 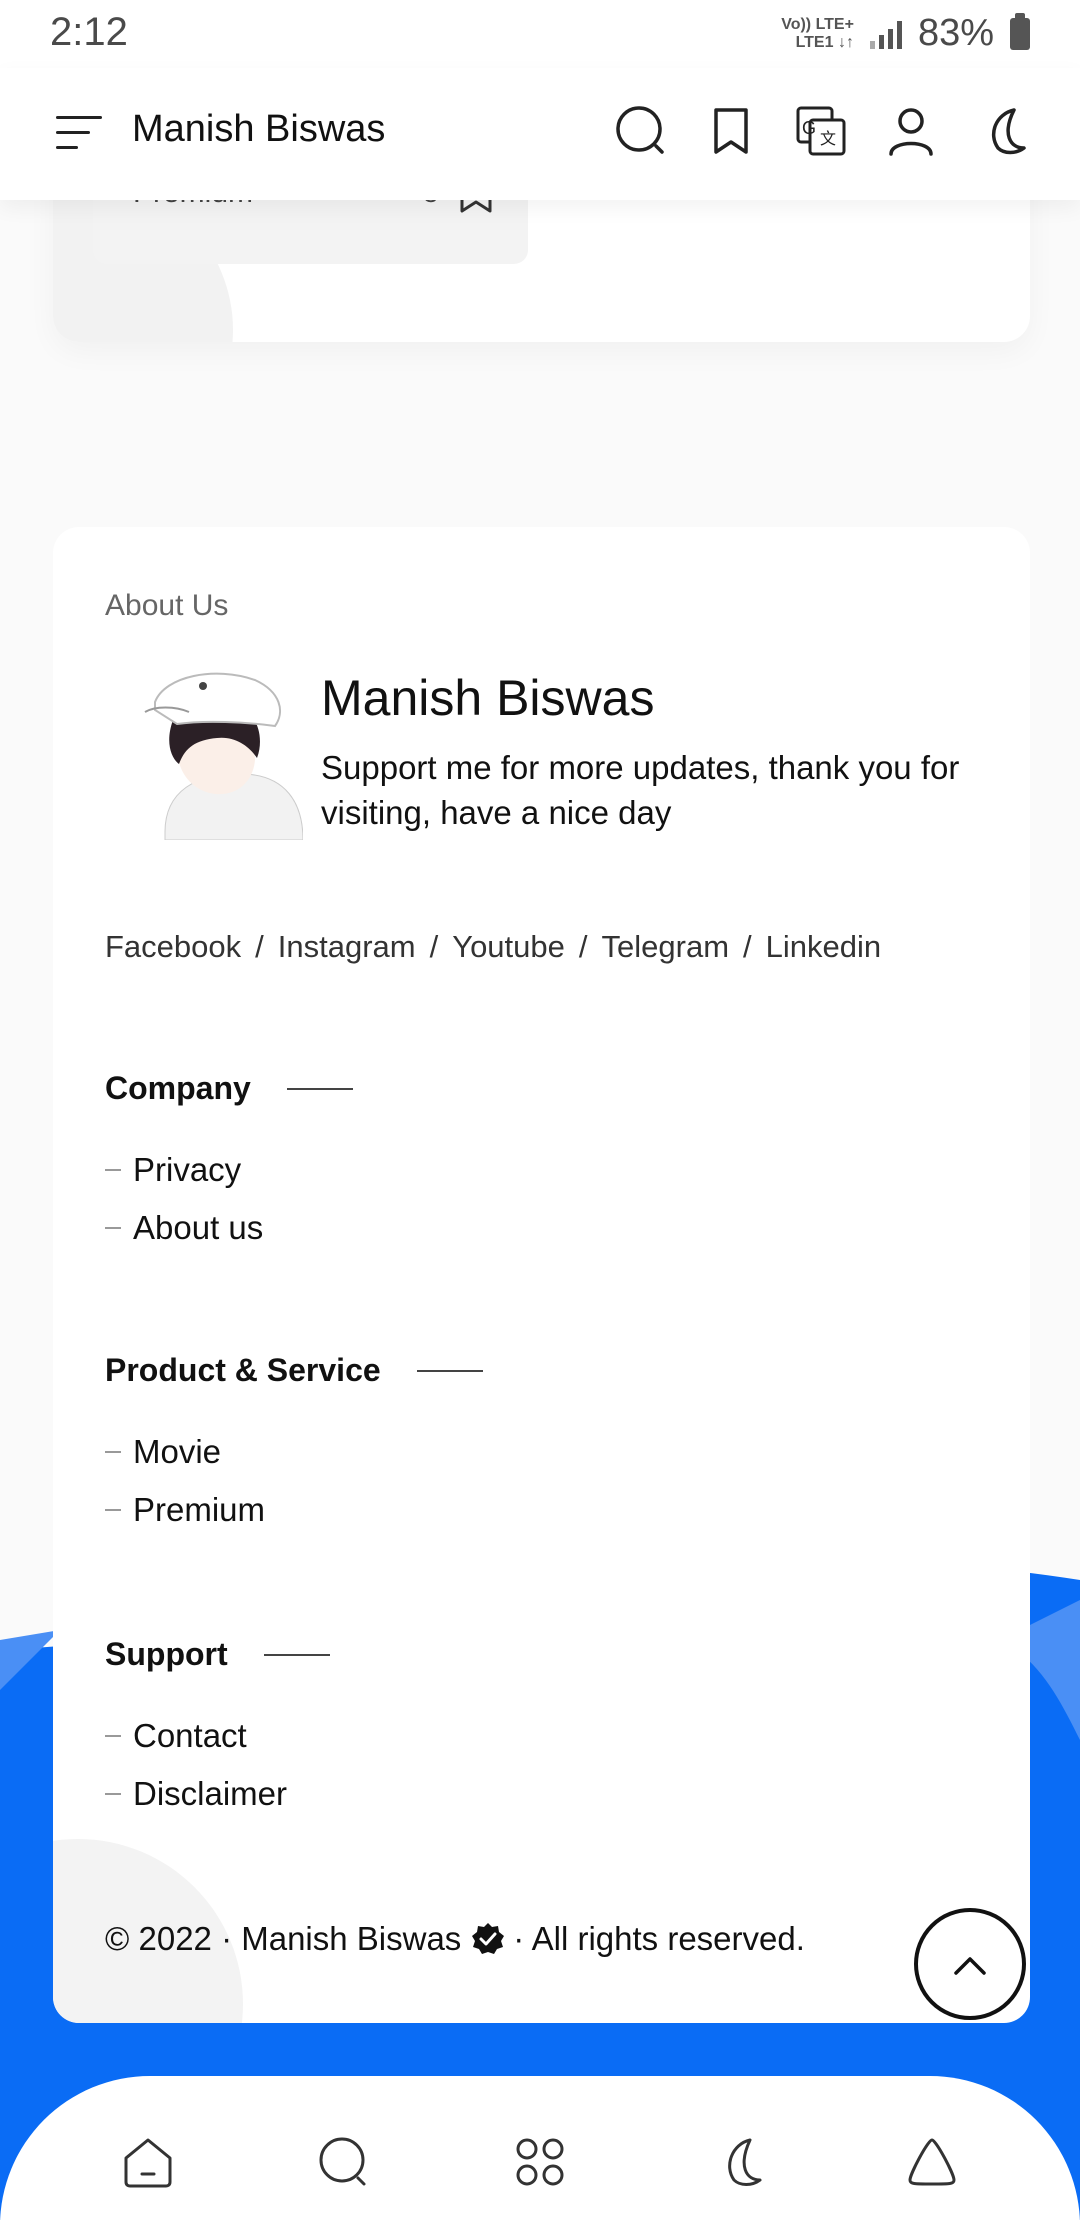 What do you see at coordinates (243, 1370) in the screenshot?
I see `footer-menu-title-text: Product & Service` at bounding box center [243, 1370].